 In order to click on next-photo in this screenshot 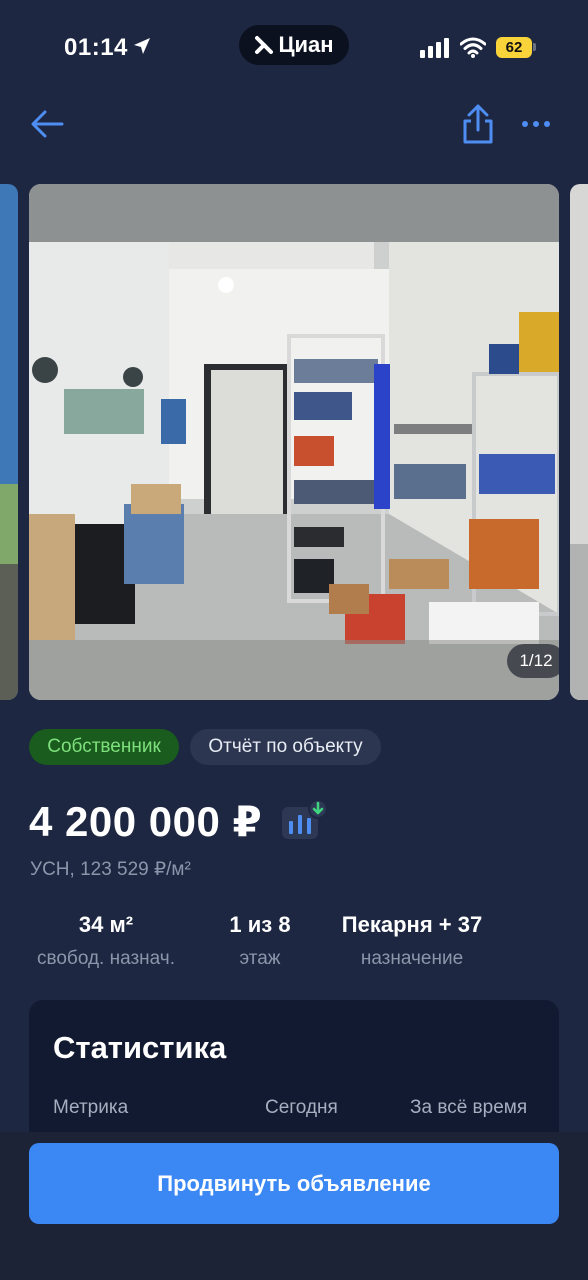, I will do `click(579, 442)`.